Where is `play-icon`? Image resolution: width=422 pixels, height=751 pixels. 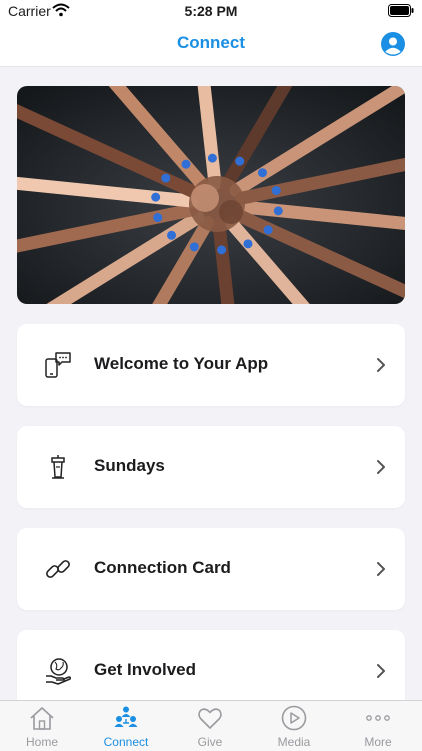 play-icon is located at coordinates (294, 718).